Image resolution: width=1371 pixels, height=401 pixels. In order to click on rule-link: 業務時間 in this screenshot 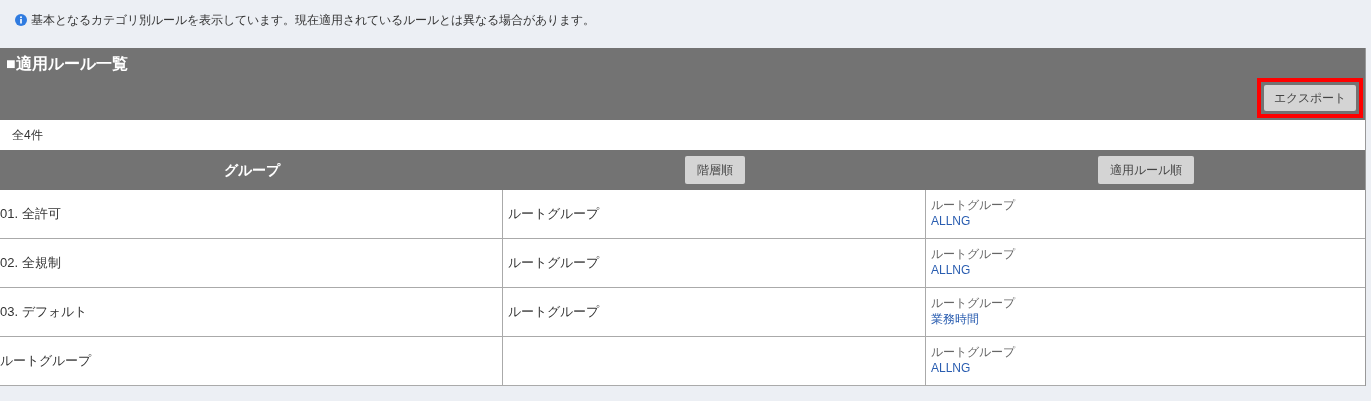, I will do `click(1145, 319)`.